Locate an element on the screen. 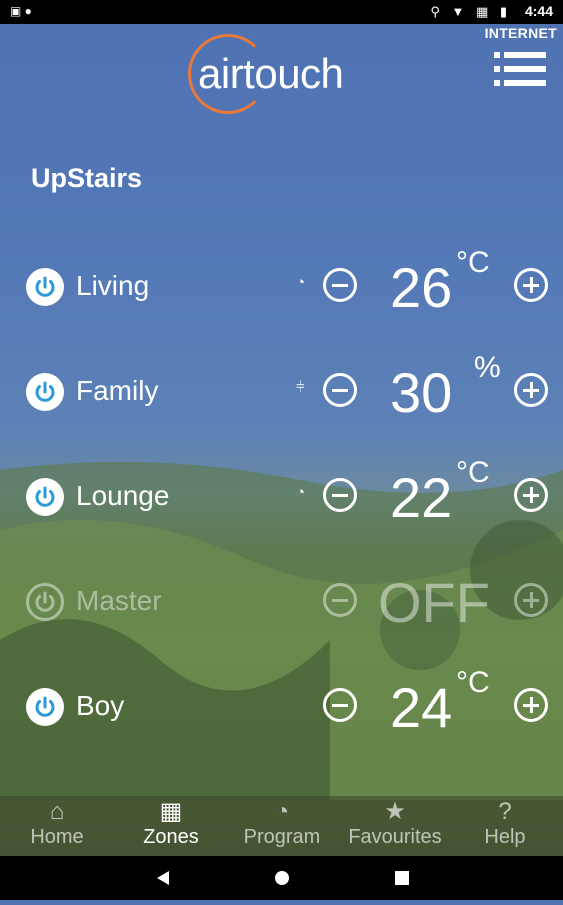  star-icon: ★ is located at coordinates (395, 811).